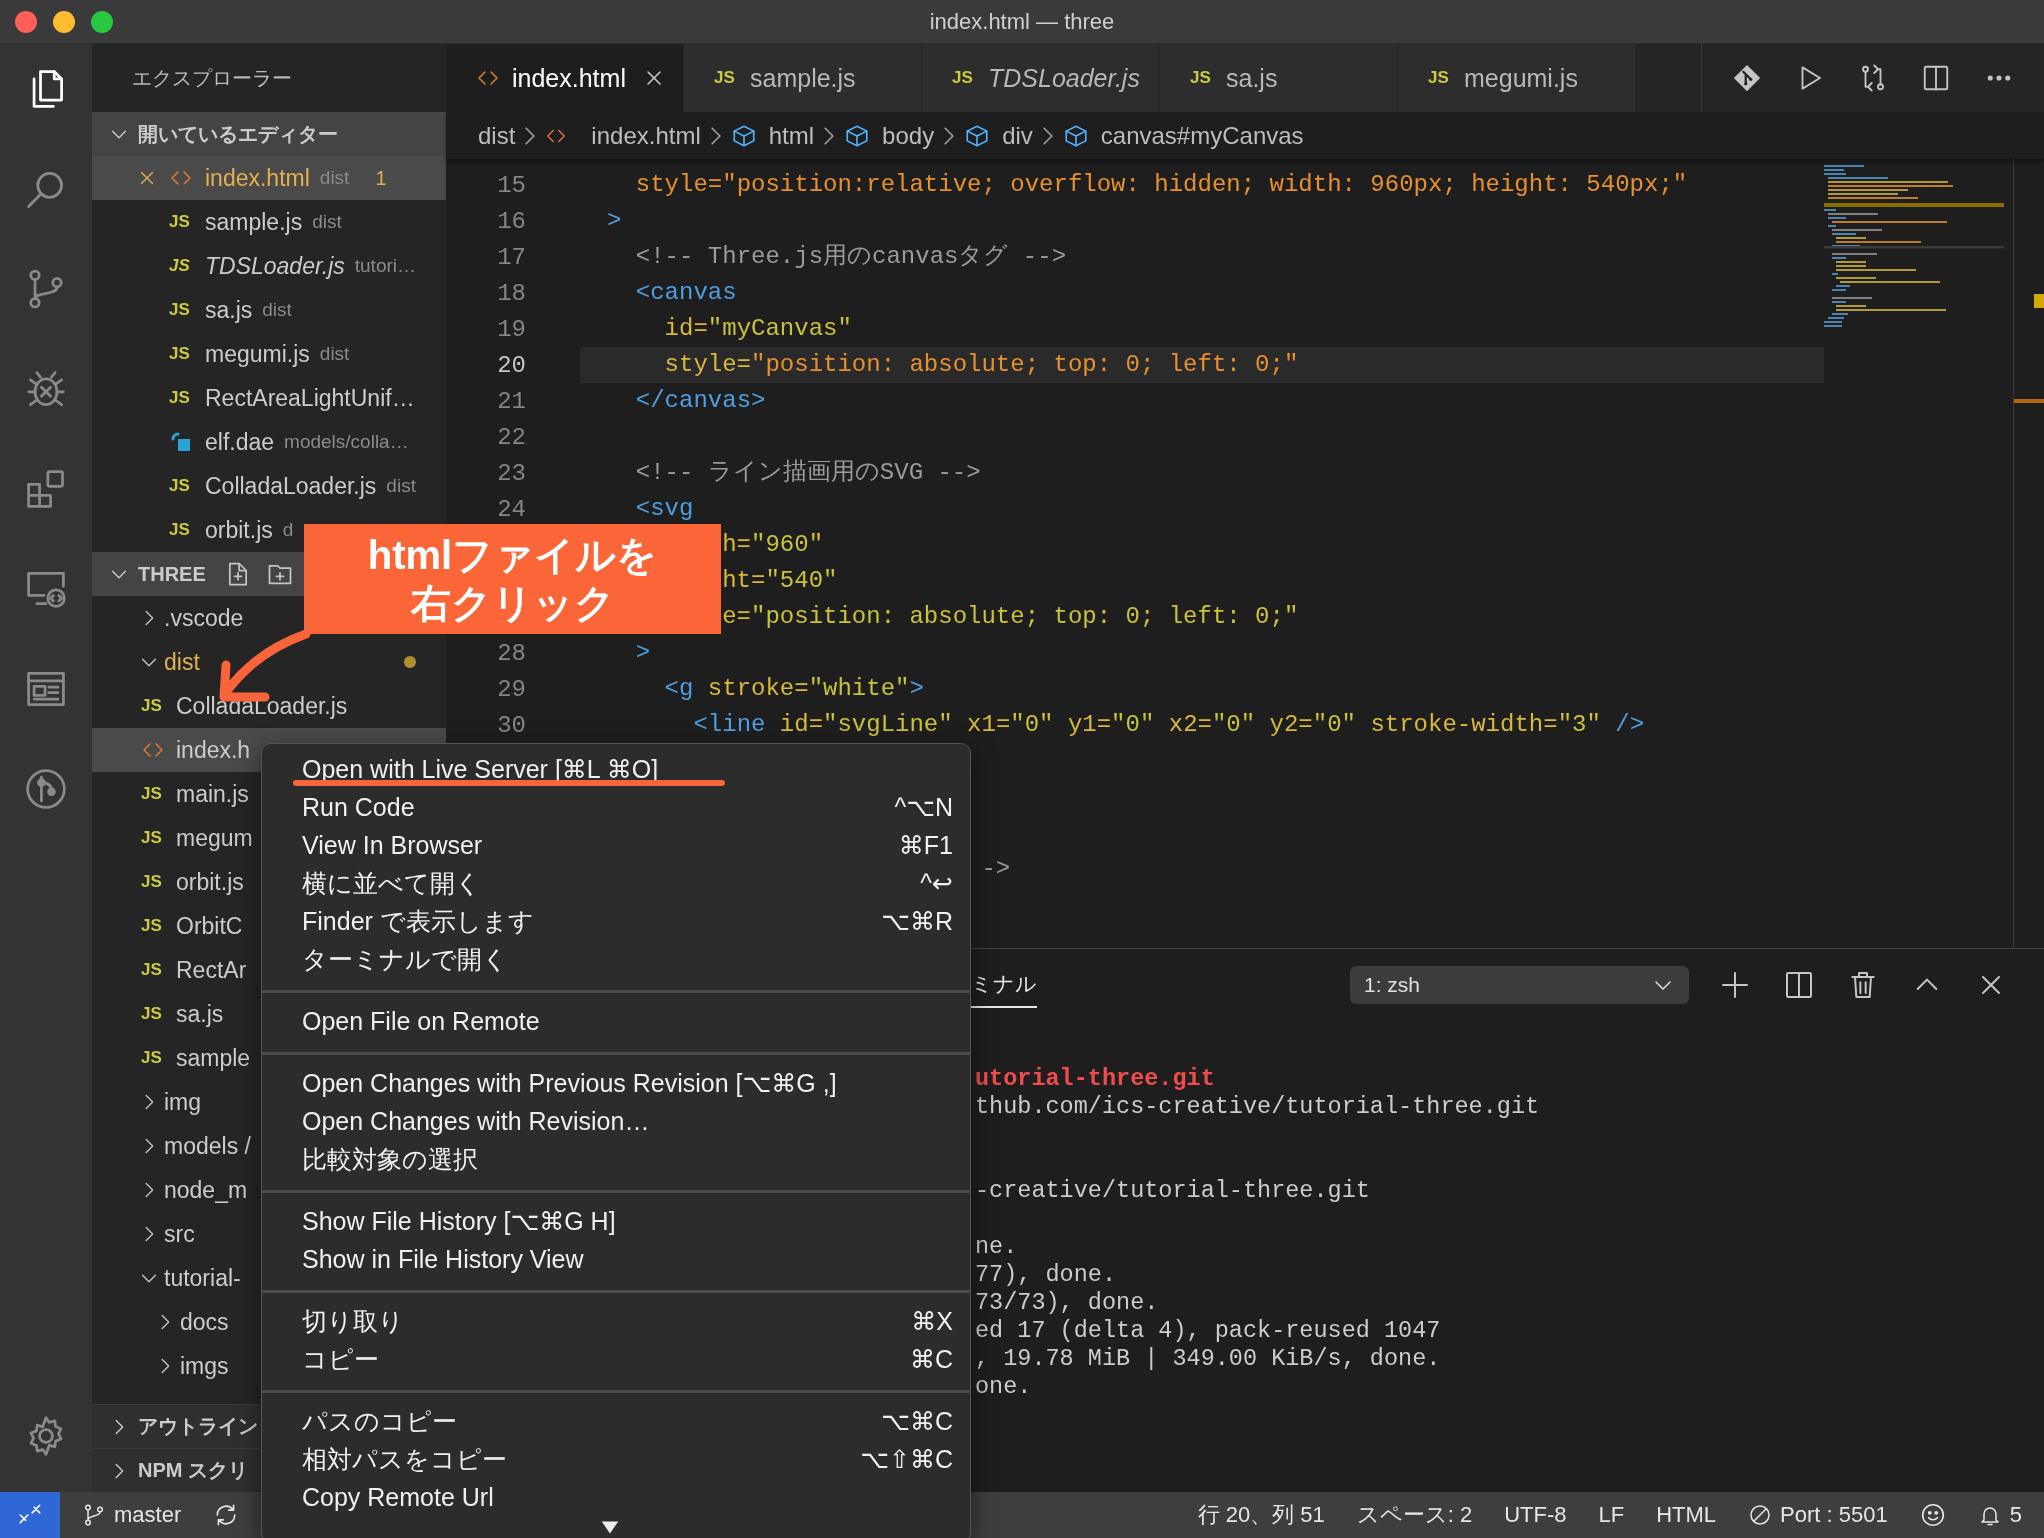  I want to click on code-line: style="position:relative; overflow: hidden; width: 960px; height: 540px;", so click(1161, 185).